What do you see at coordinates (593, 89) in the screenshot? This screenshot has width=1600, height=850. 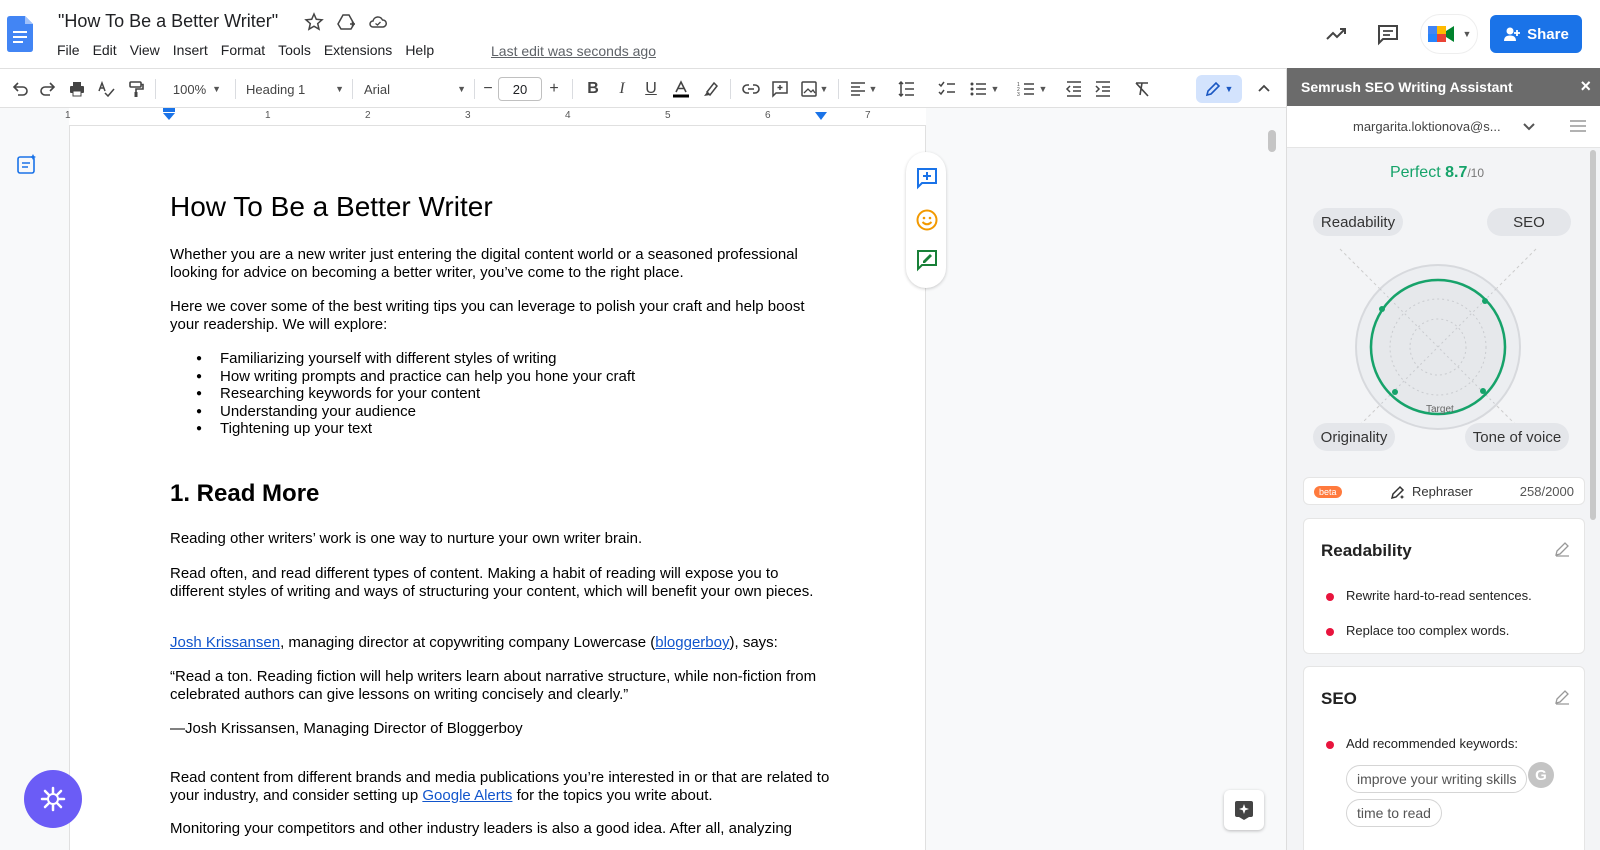 I see `bold-button: B` at bounding box center [593, 89].